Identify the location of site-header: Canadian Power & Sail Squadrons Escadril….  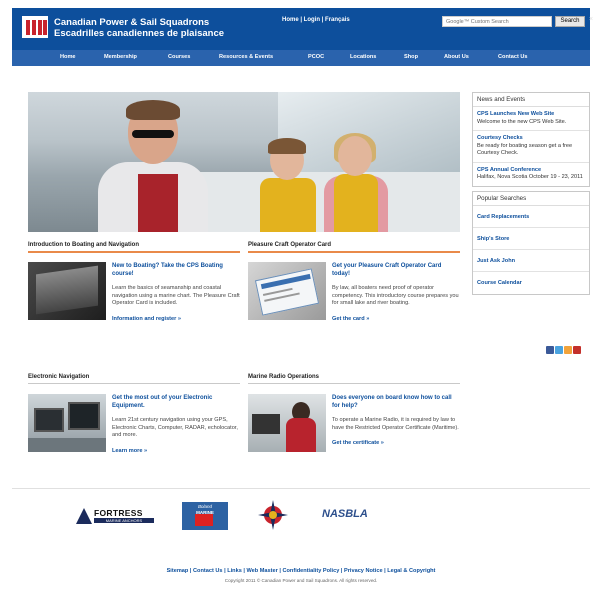
(302, 29).